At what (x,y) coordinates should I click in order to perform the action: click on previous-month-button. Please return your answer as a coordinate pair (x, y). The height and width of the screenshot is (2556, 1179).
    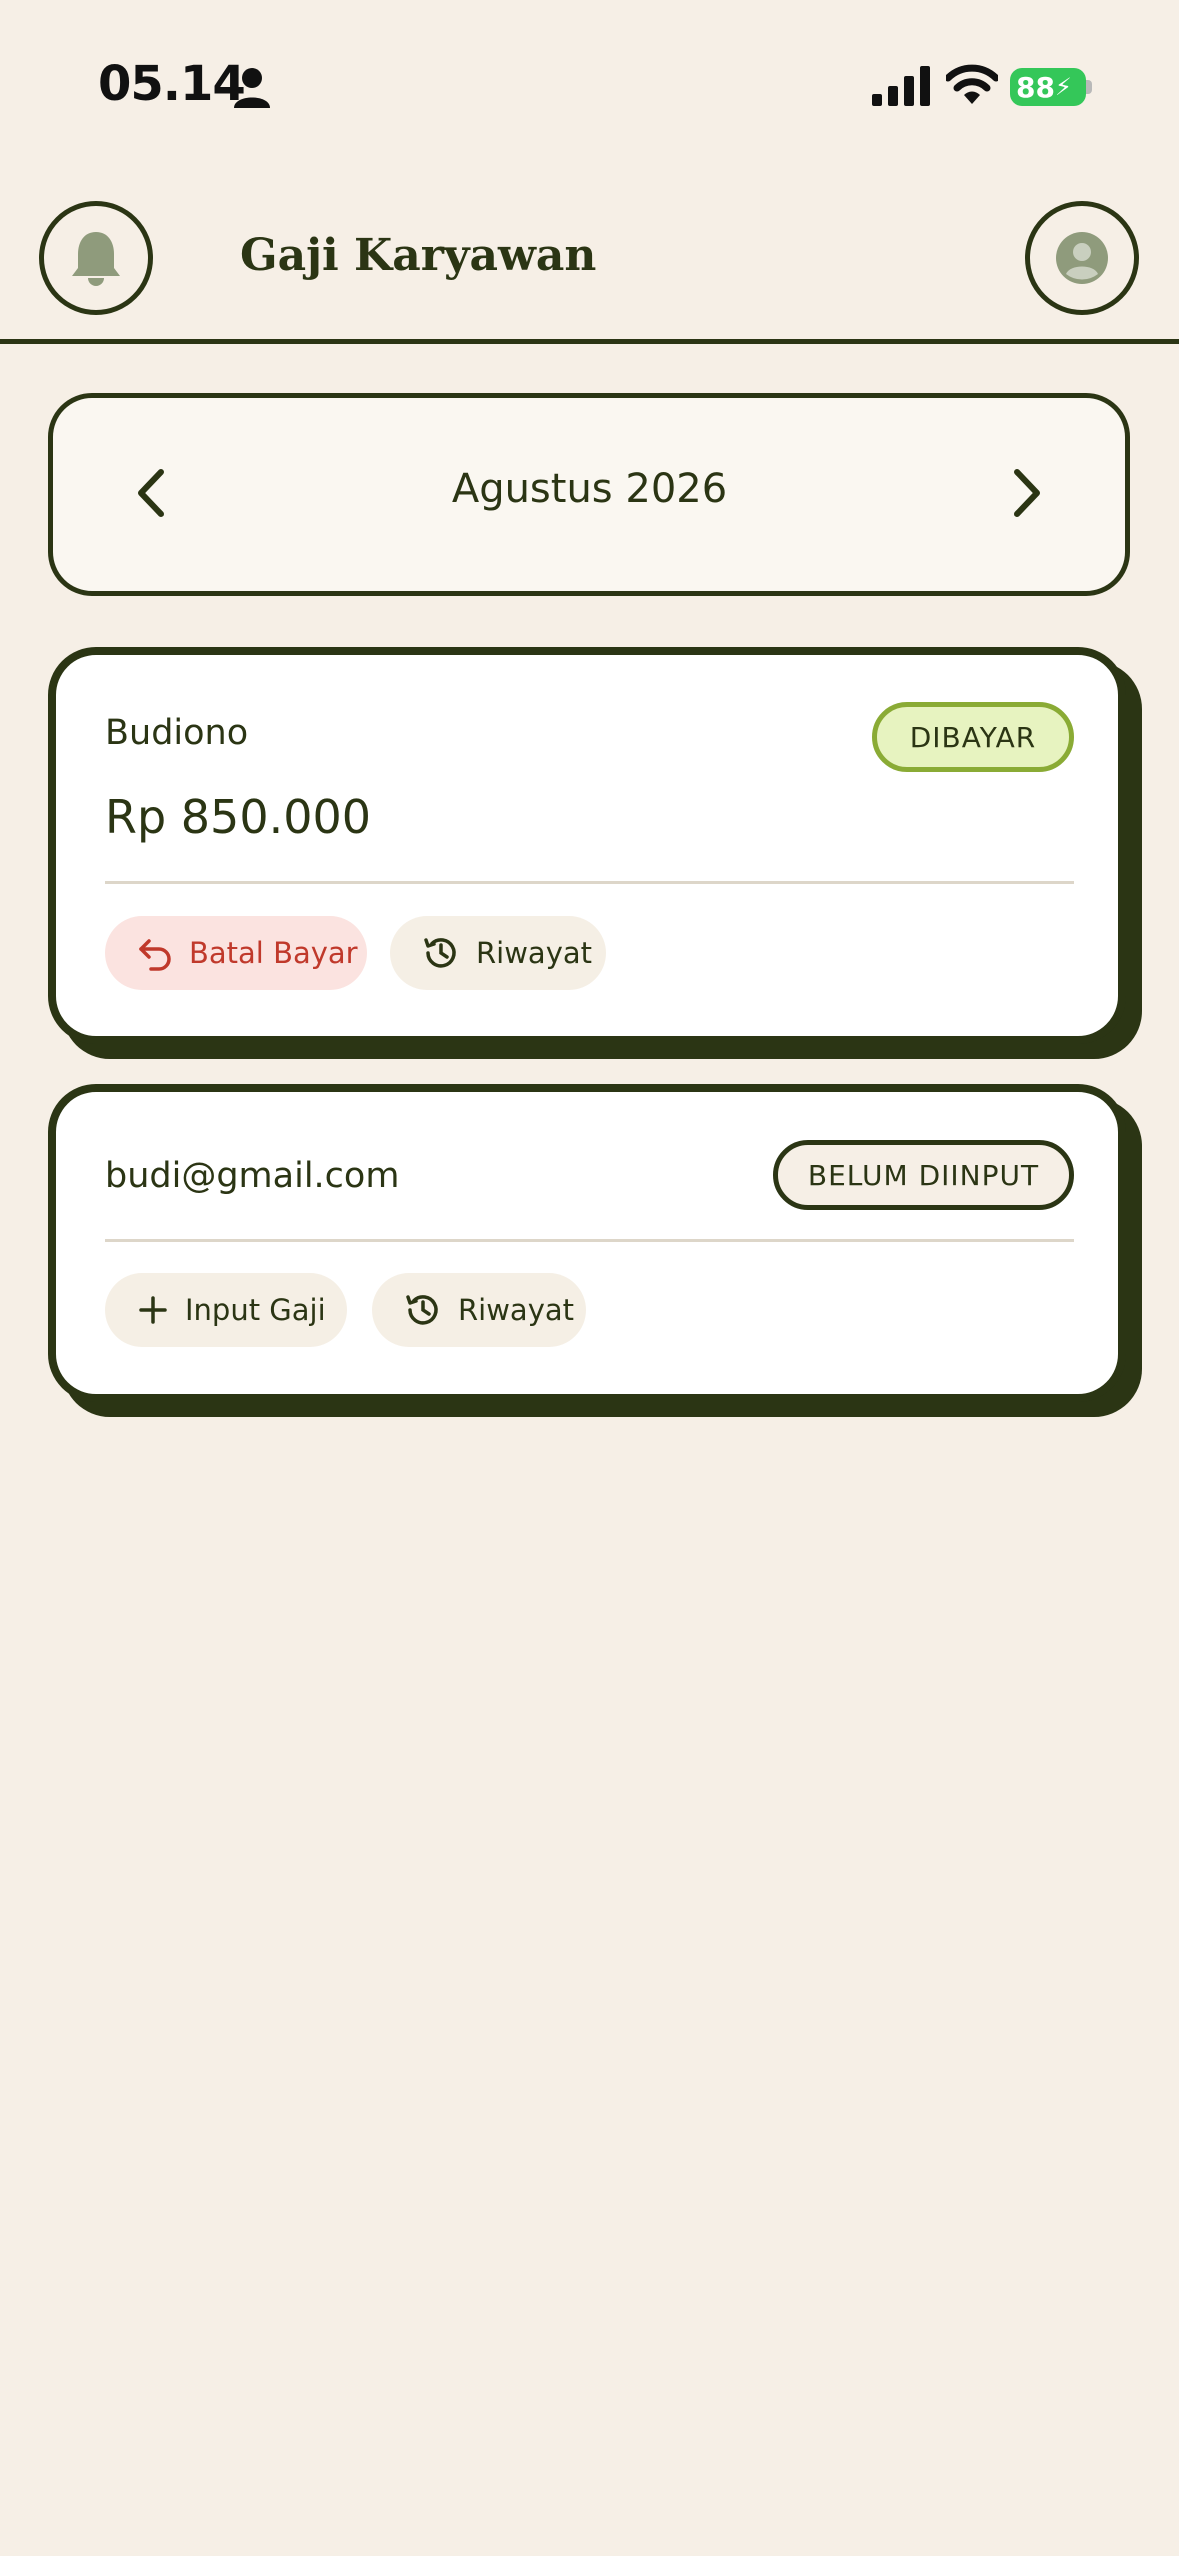
    Looking at the image, I should click on (150, 493).